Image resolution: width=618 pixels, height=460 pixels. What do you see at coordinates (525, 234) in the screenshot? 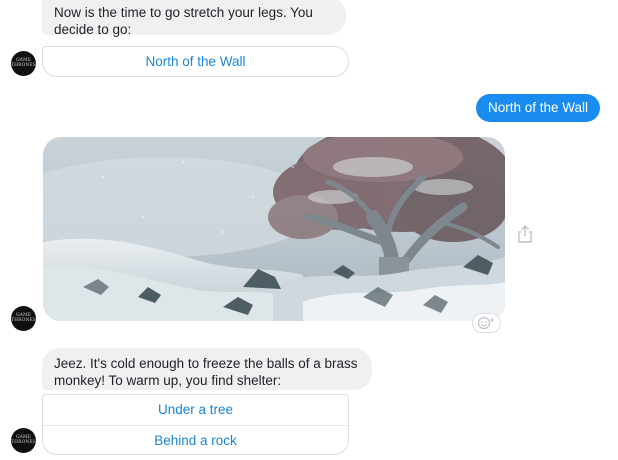
I see `share-icon` at bounding box center [525, 234].